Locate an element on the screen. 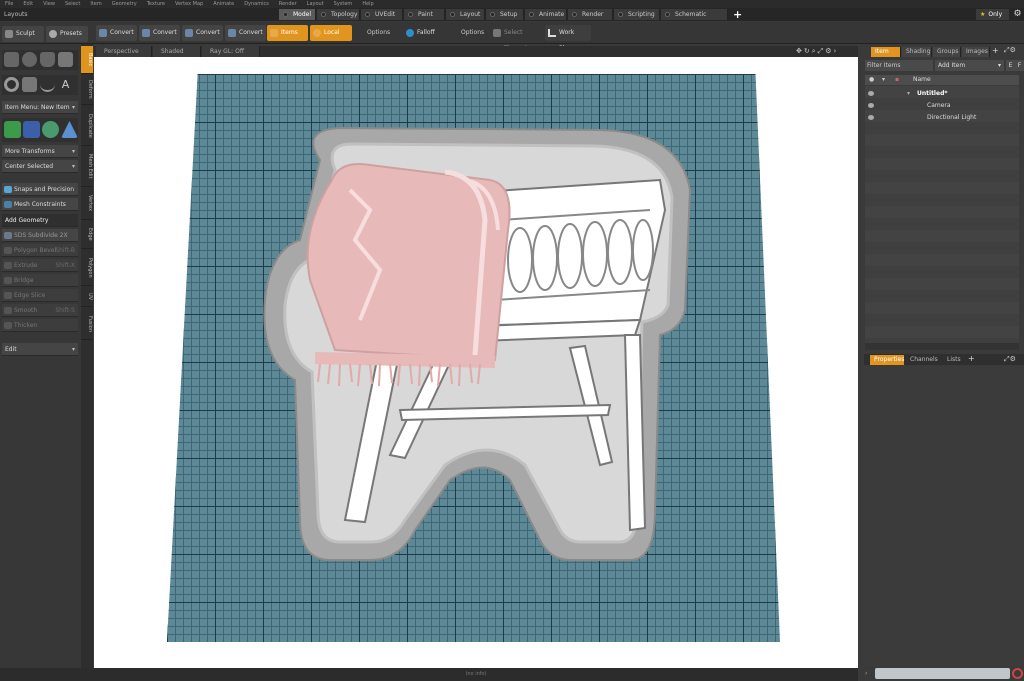 This screenshot has width=1024, height=681. convert-button-3: Convert is located at coordinates (202, 33).